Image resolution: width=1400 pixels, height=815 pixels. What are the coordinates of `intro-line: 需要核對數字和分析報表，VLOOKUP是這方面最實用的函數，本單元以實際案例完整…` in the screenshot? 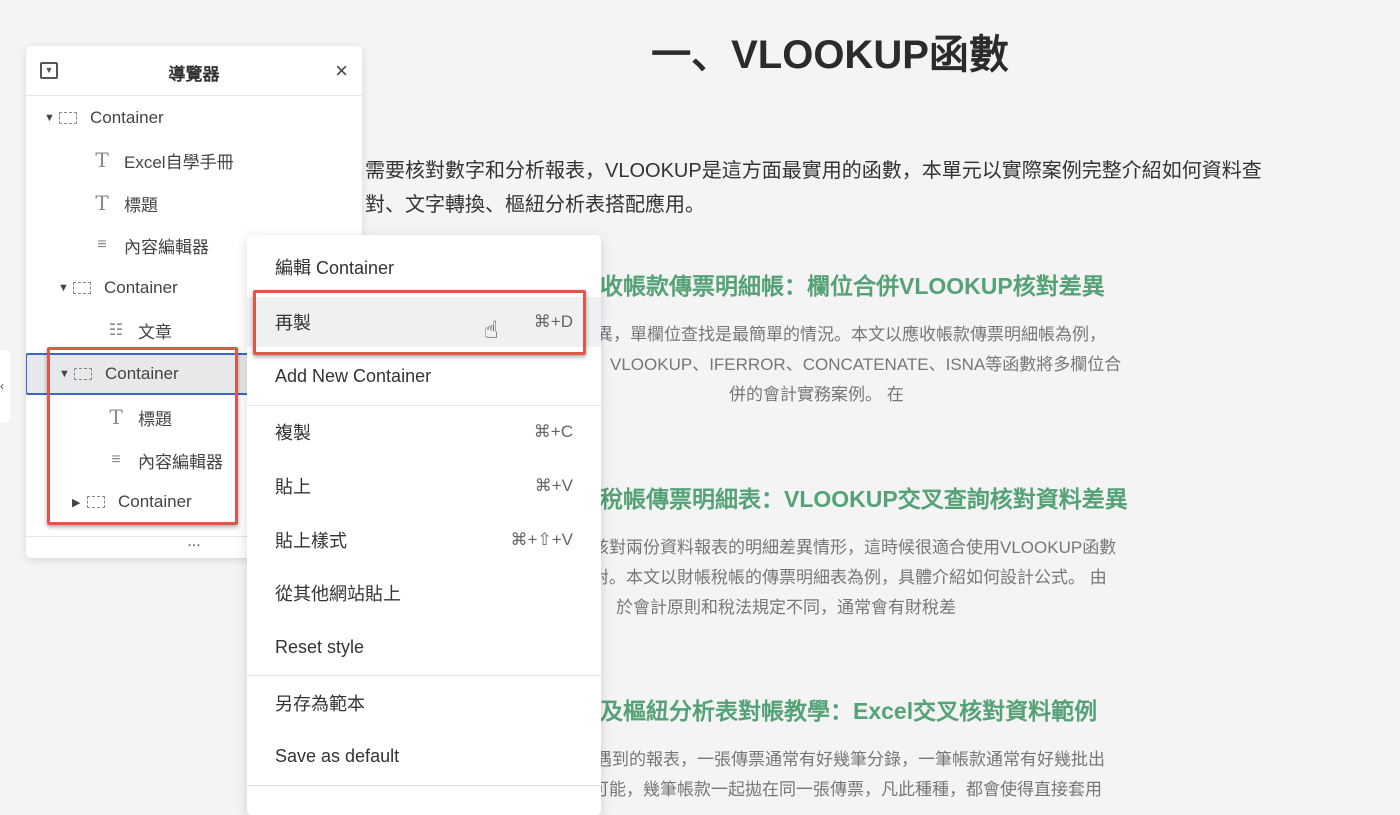 It's located at (813, 171).